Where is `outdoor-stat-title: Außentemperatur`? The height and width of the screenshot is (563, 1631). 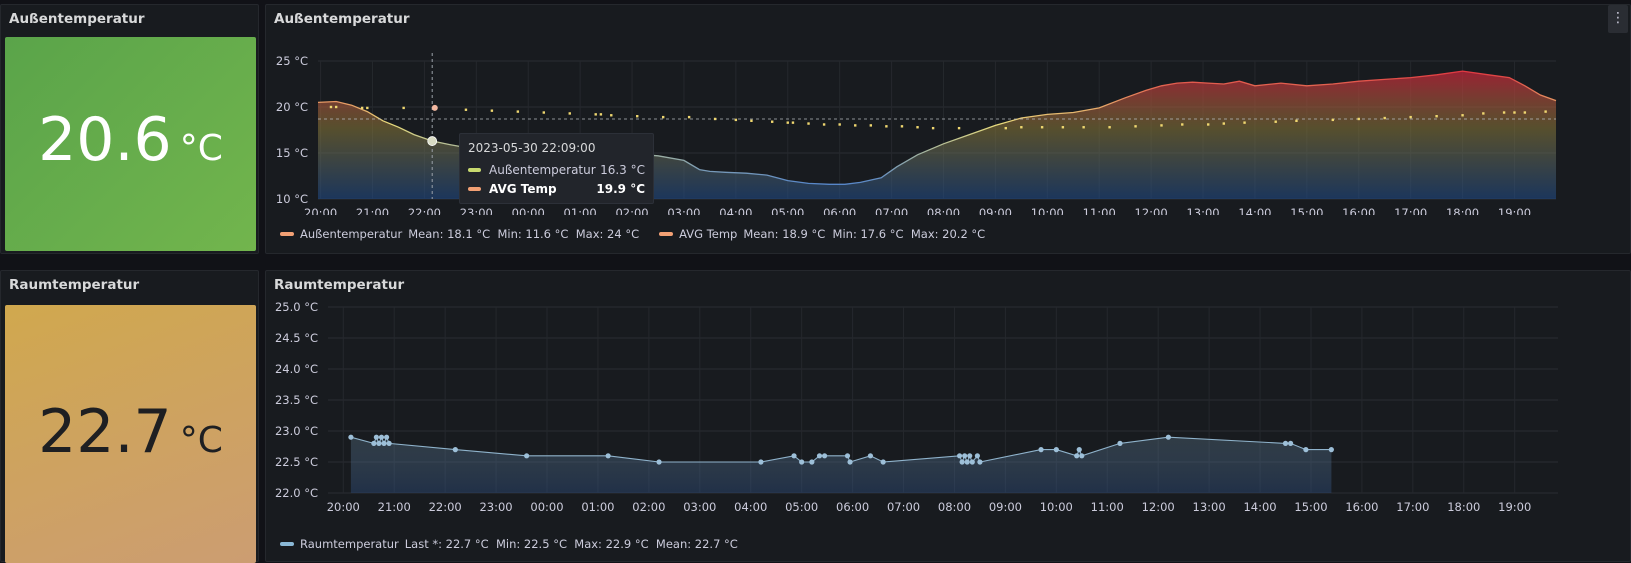
outdoor-stat-title: Außentemperatur is located at coordinates (77, 19).